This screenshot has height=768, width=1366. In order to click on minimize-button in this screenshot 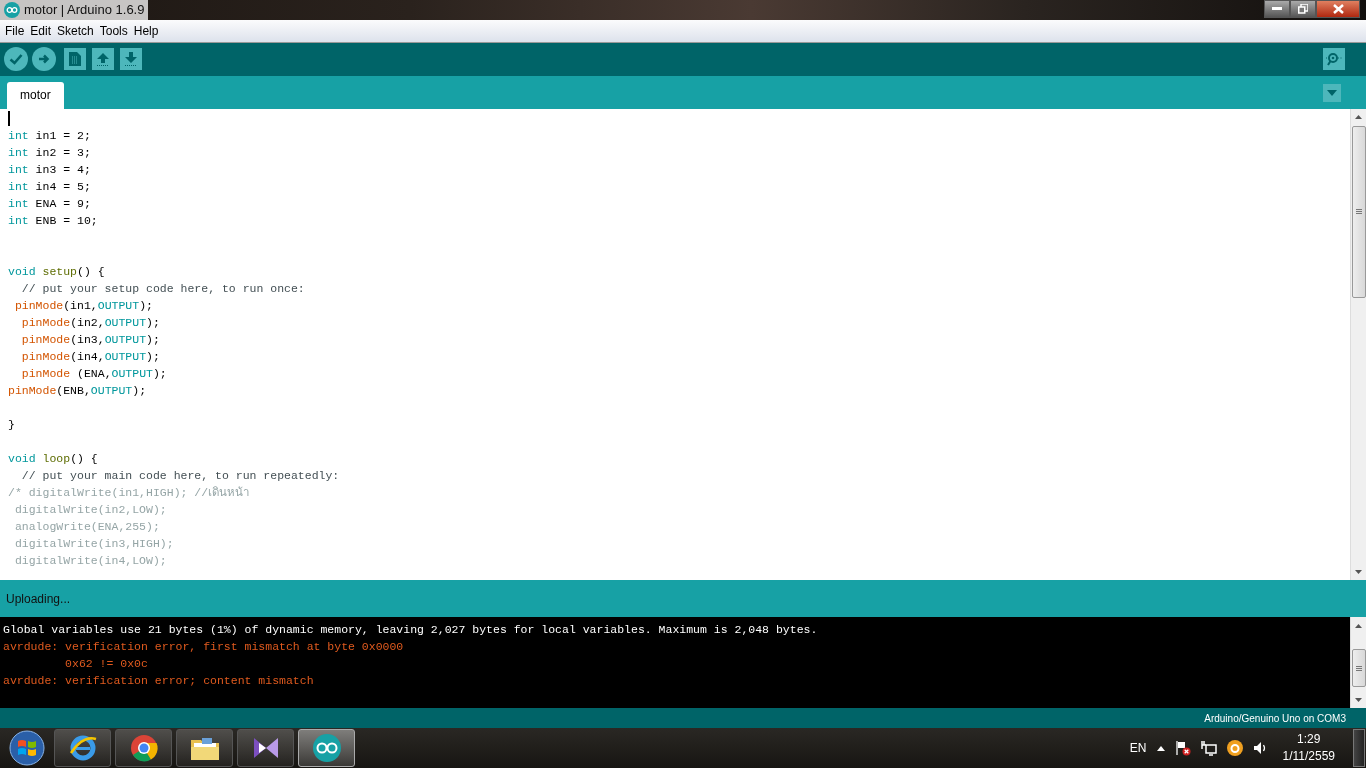, I will do `click(1277, 9)`.